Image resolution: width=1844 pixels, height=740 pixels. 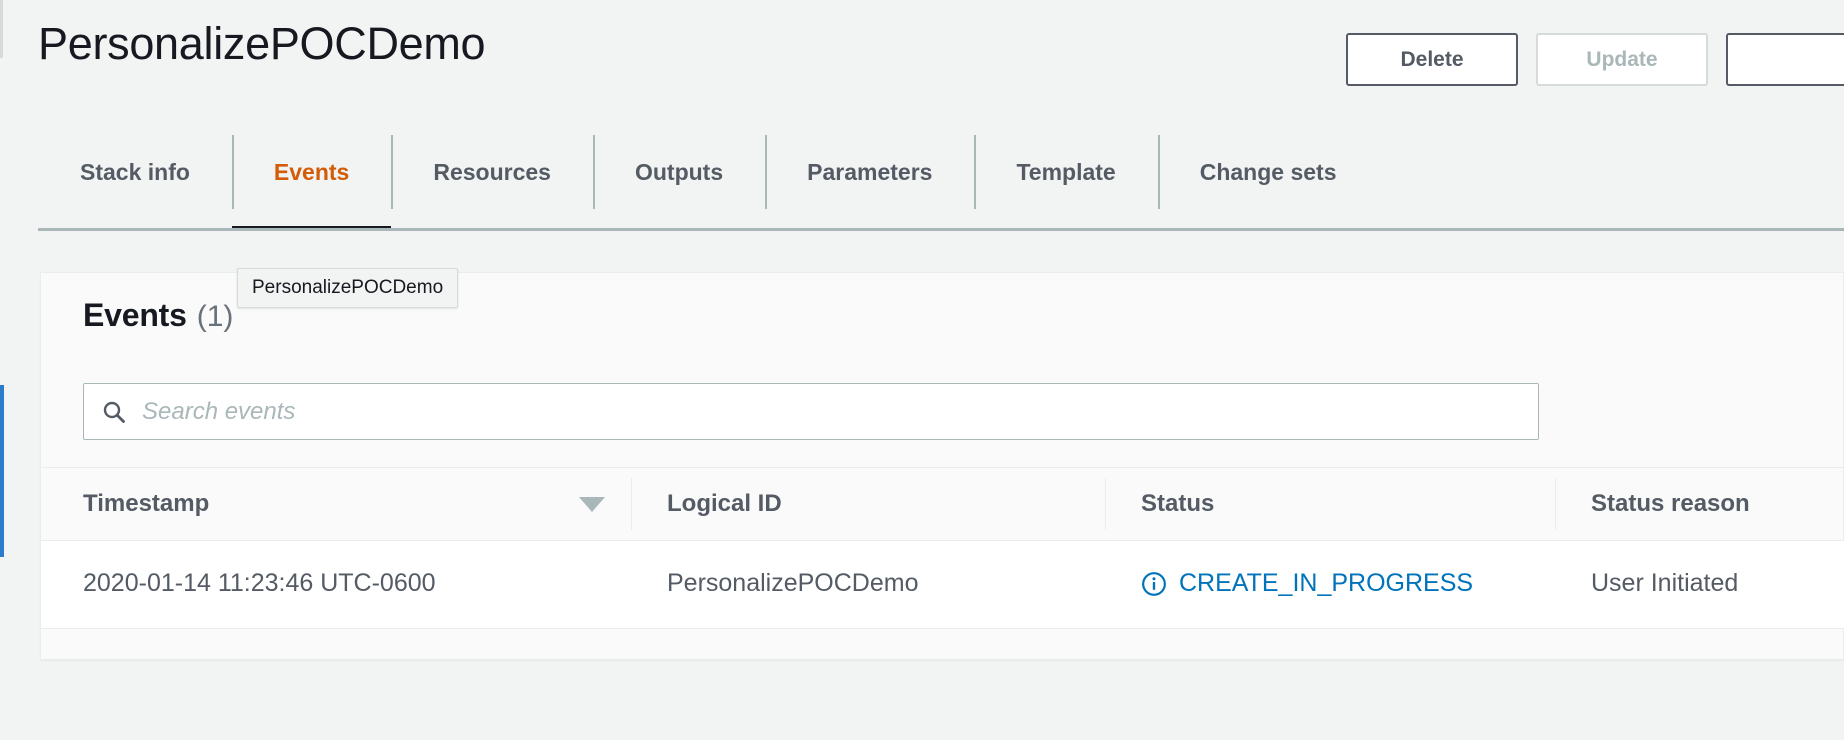 I want to click on events-count: (1), so click(x=215, y=316).